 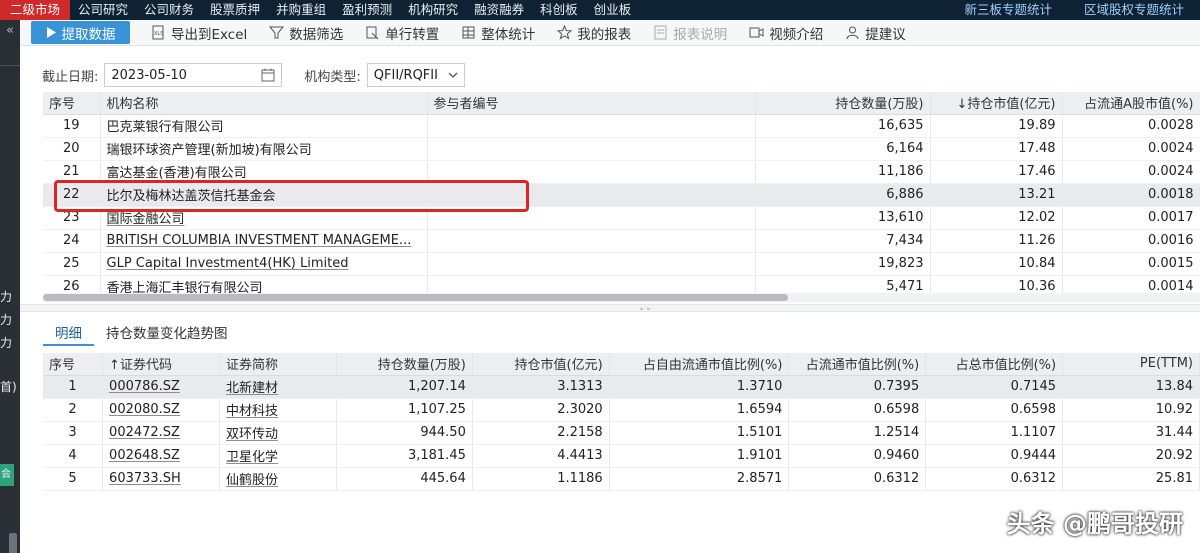 I want to click on column-header: 证券简称, so click(x=278, y=364).